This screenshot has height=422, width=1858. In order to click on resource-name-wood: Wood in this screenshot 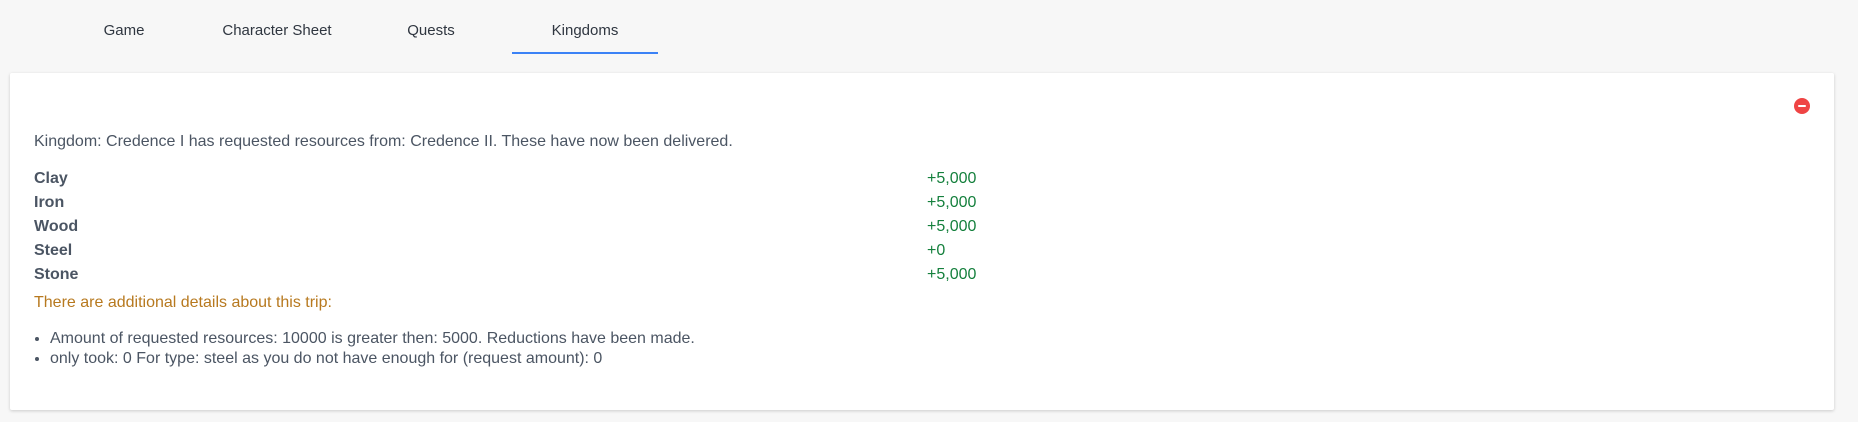, I will do `click(56, 226)`.